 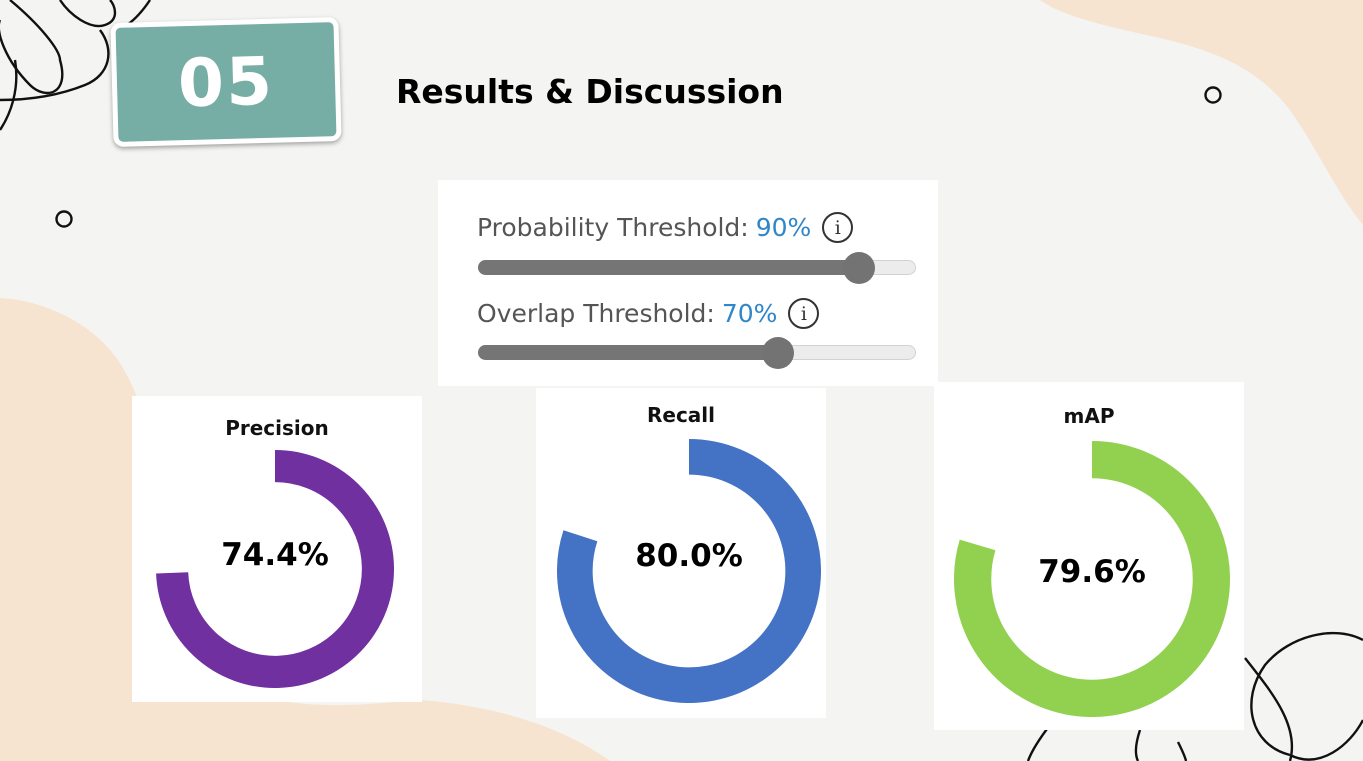 What do you see at coordinates (1201, 112) in the screenshot?
I see `top-right-blob` at bounding box center [1201, 112].